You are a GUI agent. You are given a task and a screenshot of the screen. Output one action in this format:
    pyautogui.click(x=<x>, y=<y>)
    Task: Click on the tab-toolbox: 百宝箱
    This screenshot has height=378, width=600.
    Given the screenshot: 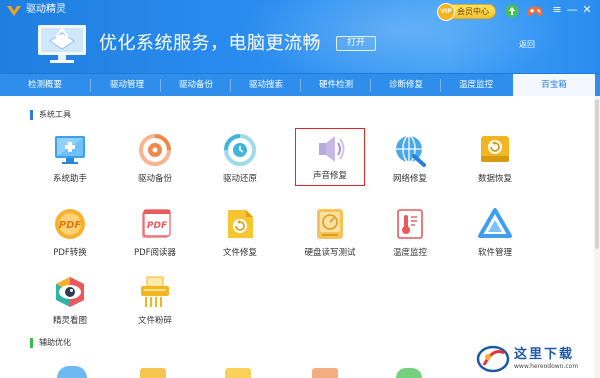 What is the action you would take?
    pyautogui.click(x=554, y=85)
    